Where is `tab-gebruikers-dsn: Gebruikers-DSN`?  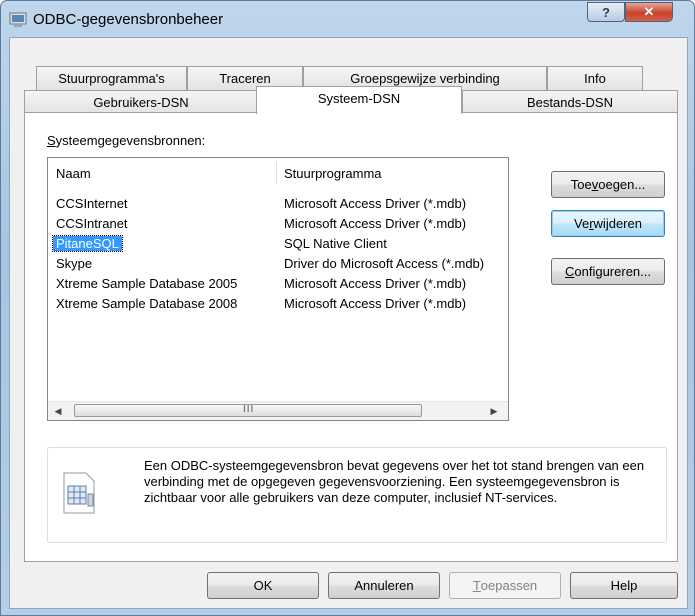
tab-gebruikers-dsn: Gebruikers-DSN is located at coordinates (141, 102).